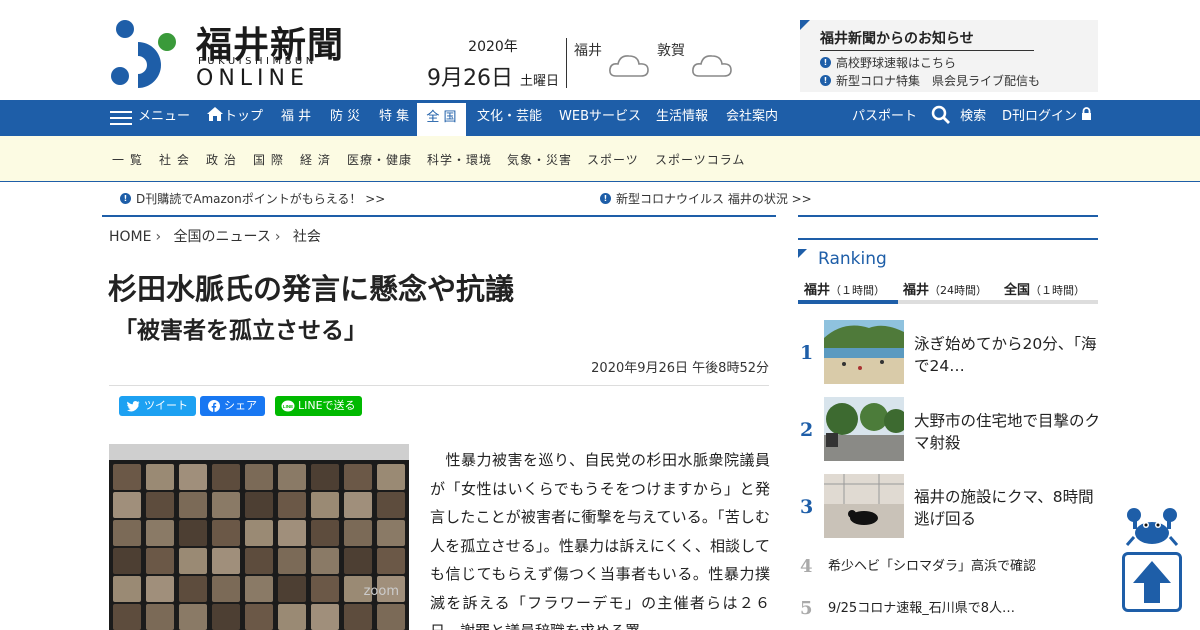 This screenshot has width=1200, height=630. I want to click on tab-period: （１時間）, so click(1058, 290).